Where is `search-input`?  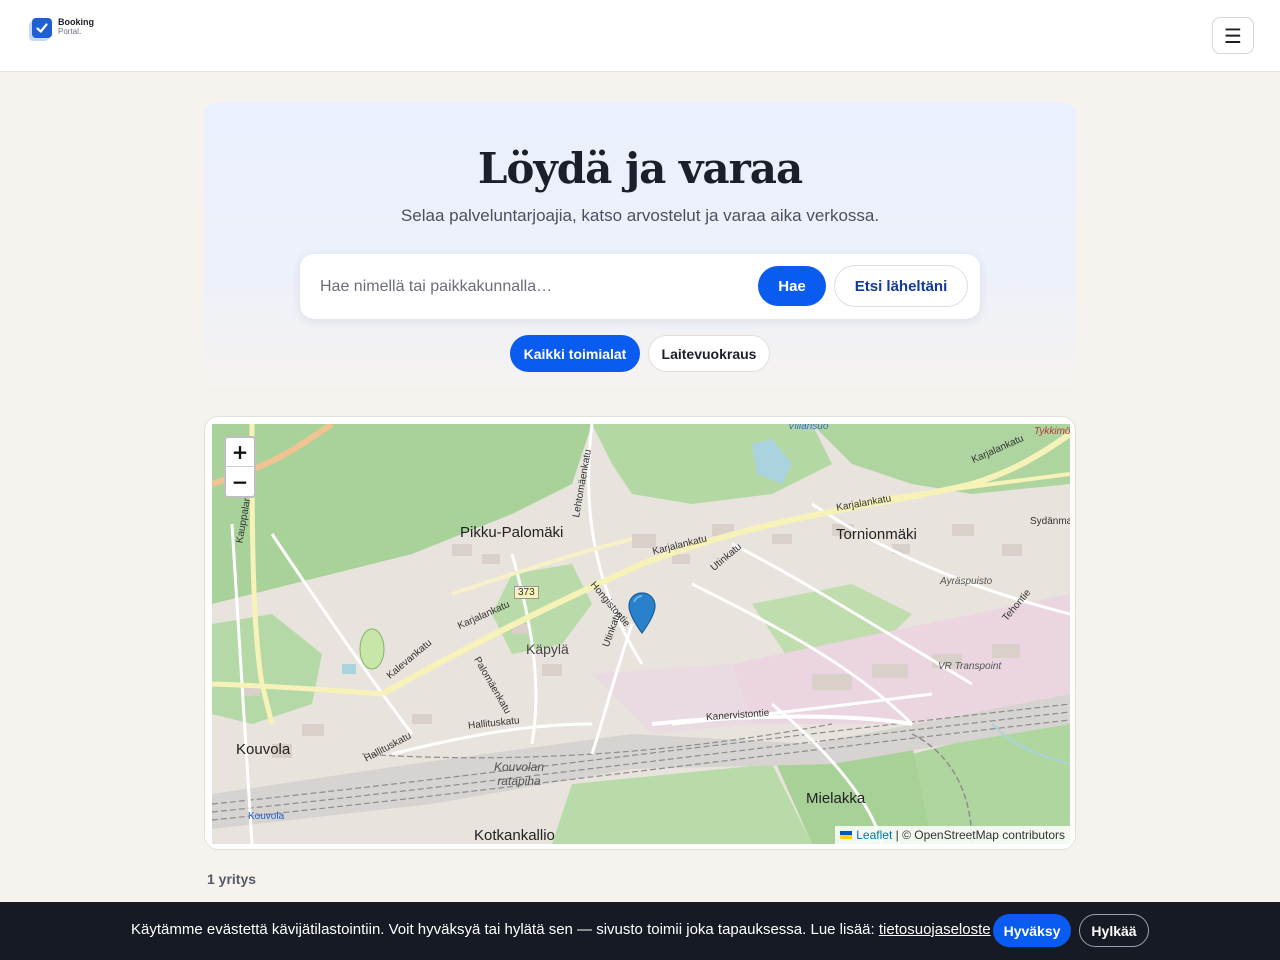 search-input is located at coordinates (530, 287).